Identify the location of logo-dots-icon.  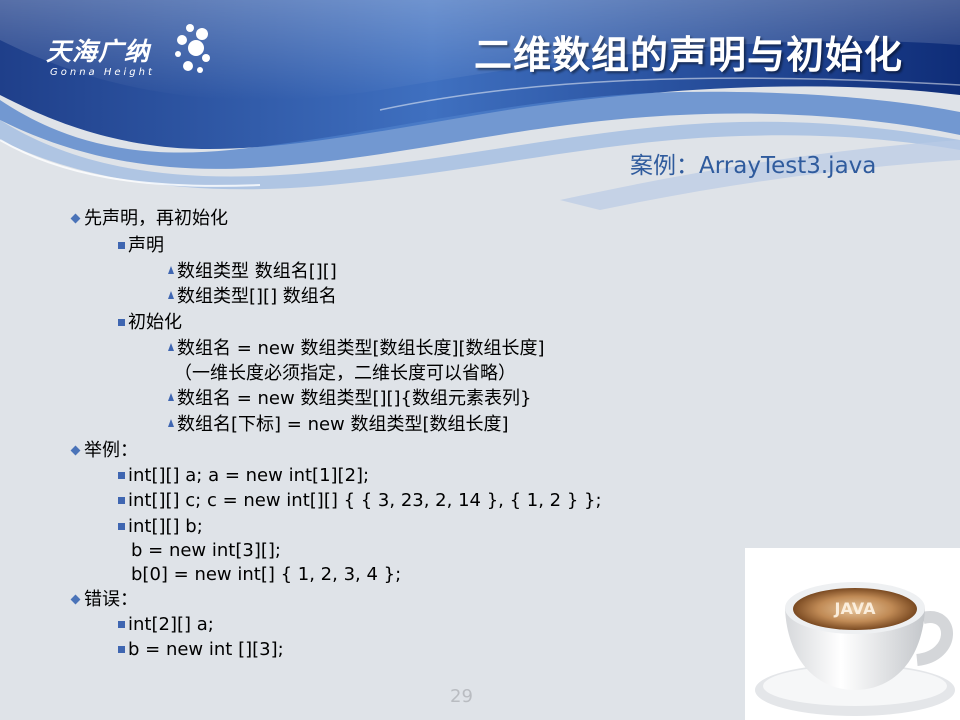
(192, 48).